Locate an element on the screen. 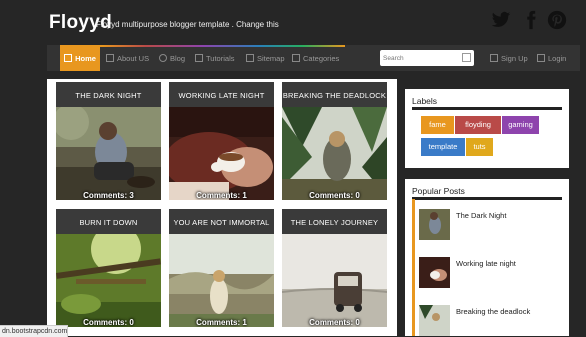 The width and height of the screenshot is (586, 337). post-title: BREAKING THE DEADLOCK is located at coordinates (334, 94).